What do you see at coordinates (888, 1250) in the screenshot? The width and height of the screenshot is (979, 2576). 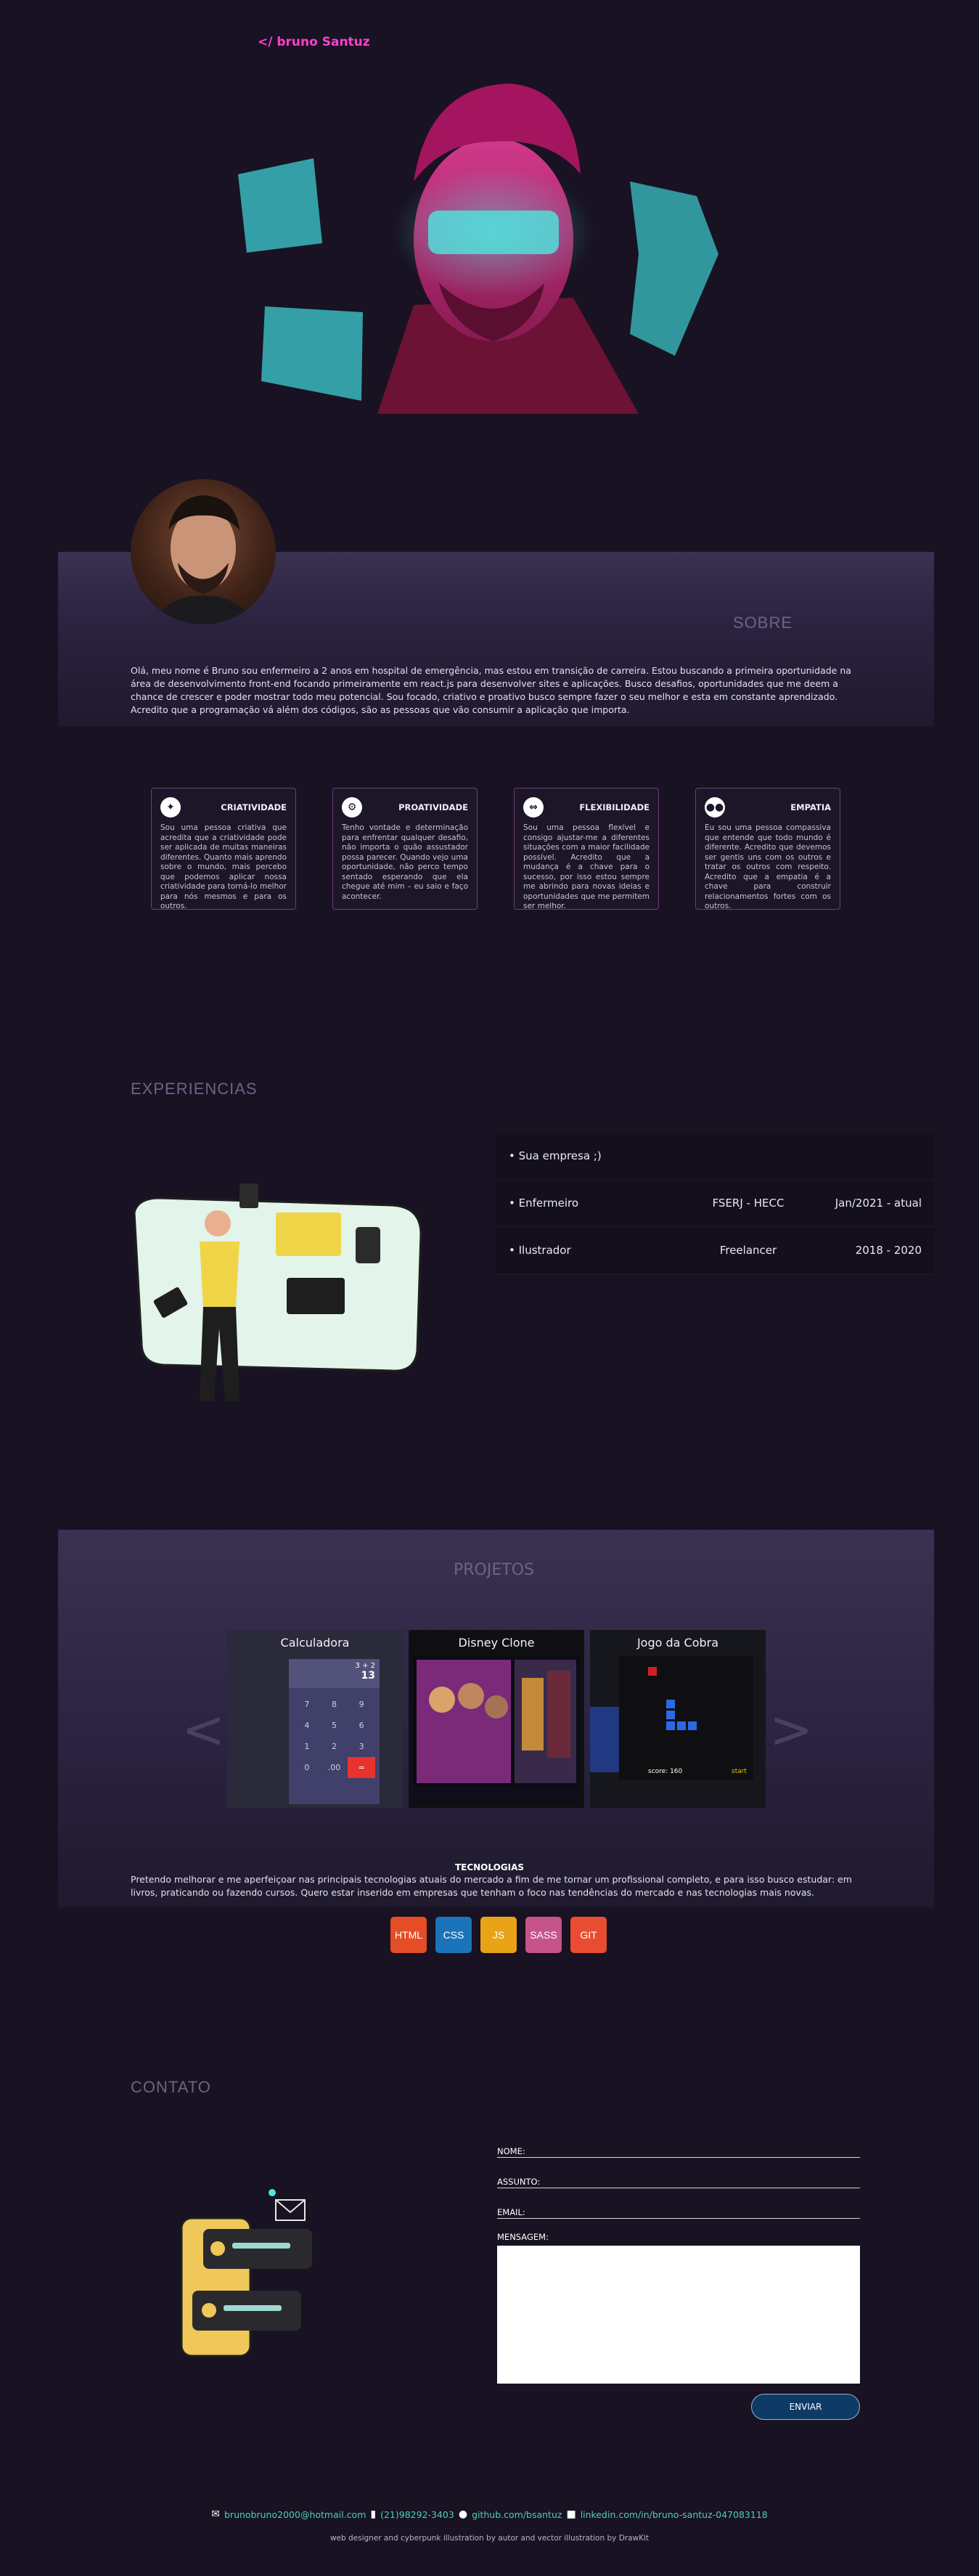 I see `exp-period: 2018 - 2020` at bounding box center [888, 1250].